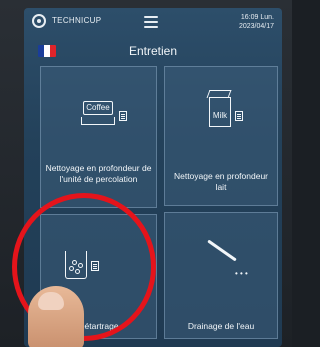 This screenshot has height=347, width=320. I want to click on page-title: Entretien, so click(153, 51).